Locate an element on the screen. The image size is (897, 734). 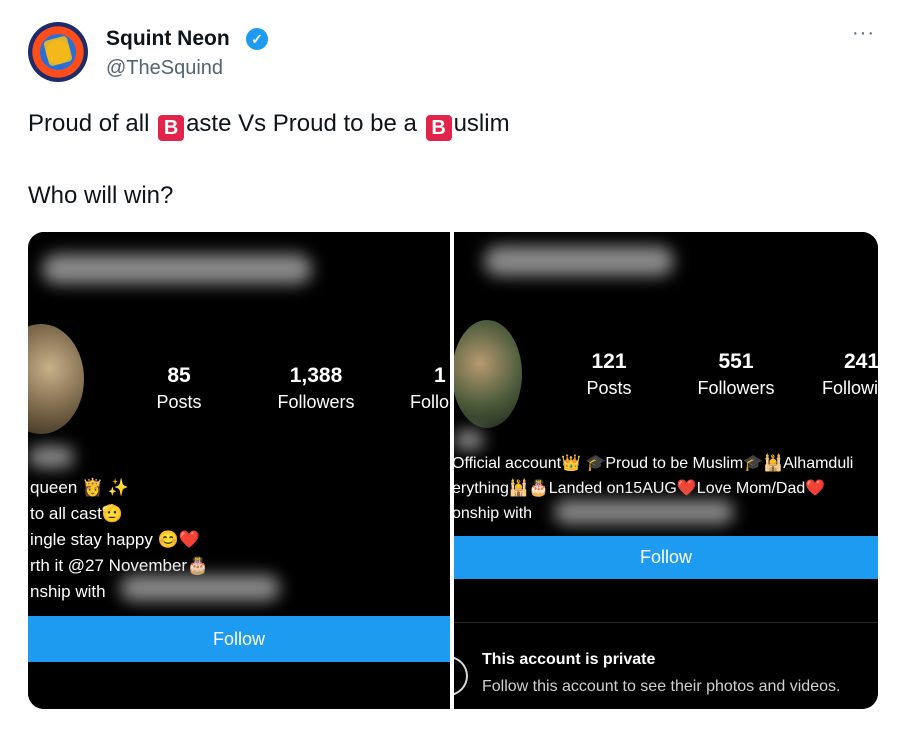
more-icon: ··· is located at coordinates (863, 33).